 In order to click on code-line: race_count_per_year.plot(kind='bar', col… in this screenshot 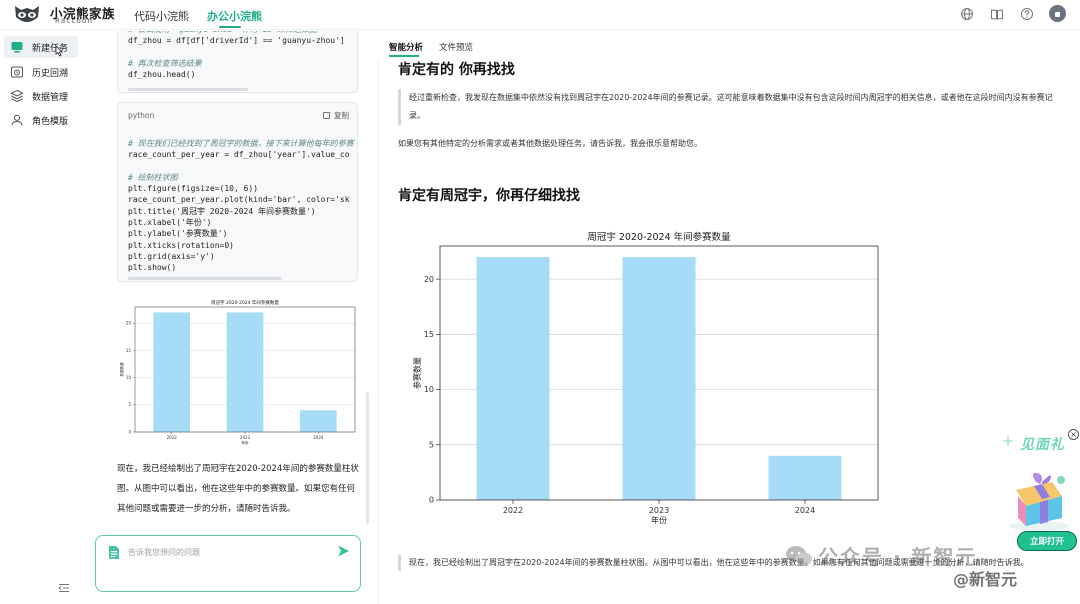, I will do `click(239, 200)`.